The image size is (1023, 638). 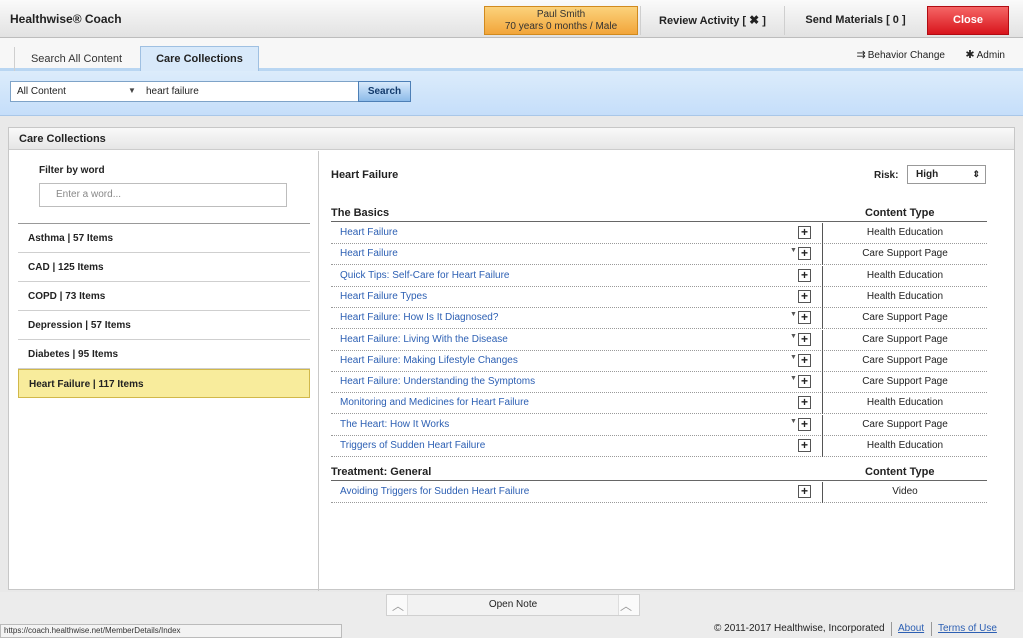 I want to click on search-input: All Content ▼ heart failure, so click(x=184, y=91).